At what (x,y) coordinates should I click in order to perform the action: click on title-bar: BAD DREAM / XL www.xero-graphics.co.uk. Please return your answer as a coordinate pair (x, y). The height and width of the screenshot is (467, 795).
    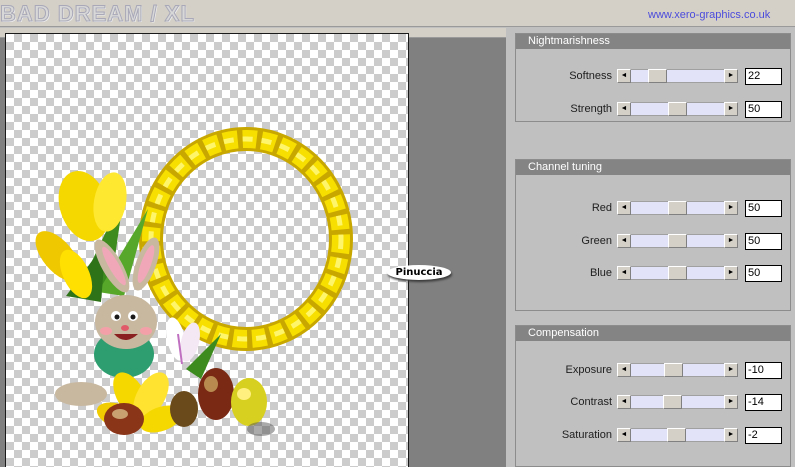
    Looking at the image, I should click on (397, 13).